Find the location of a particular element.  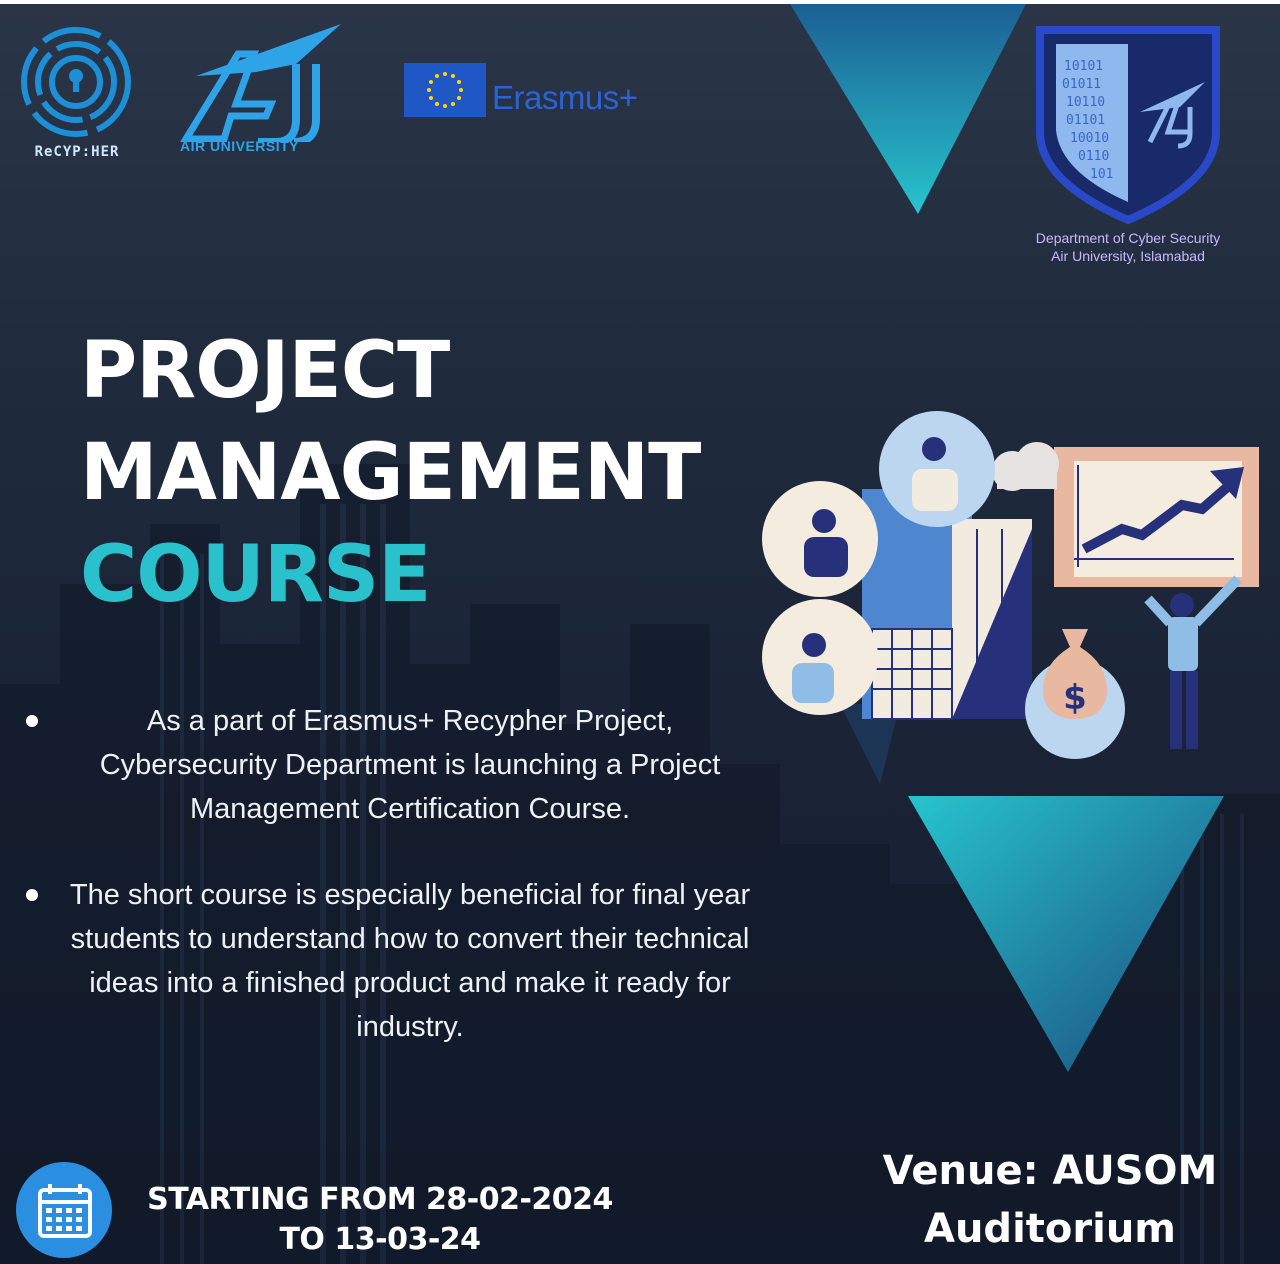

calendar-icon is located at coordinates (65, 1211).